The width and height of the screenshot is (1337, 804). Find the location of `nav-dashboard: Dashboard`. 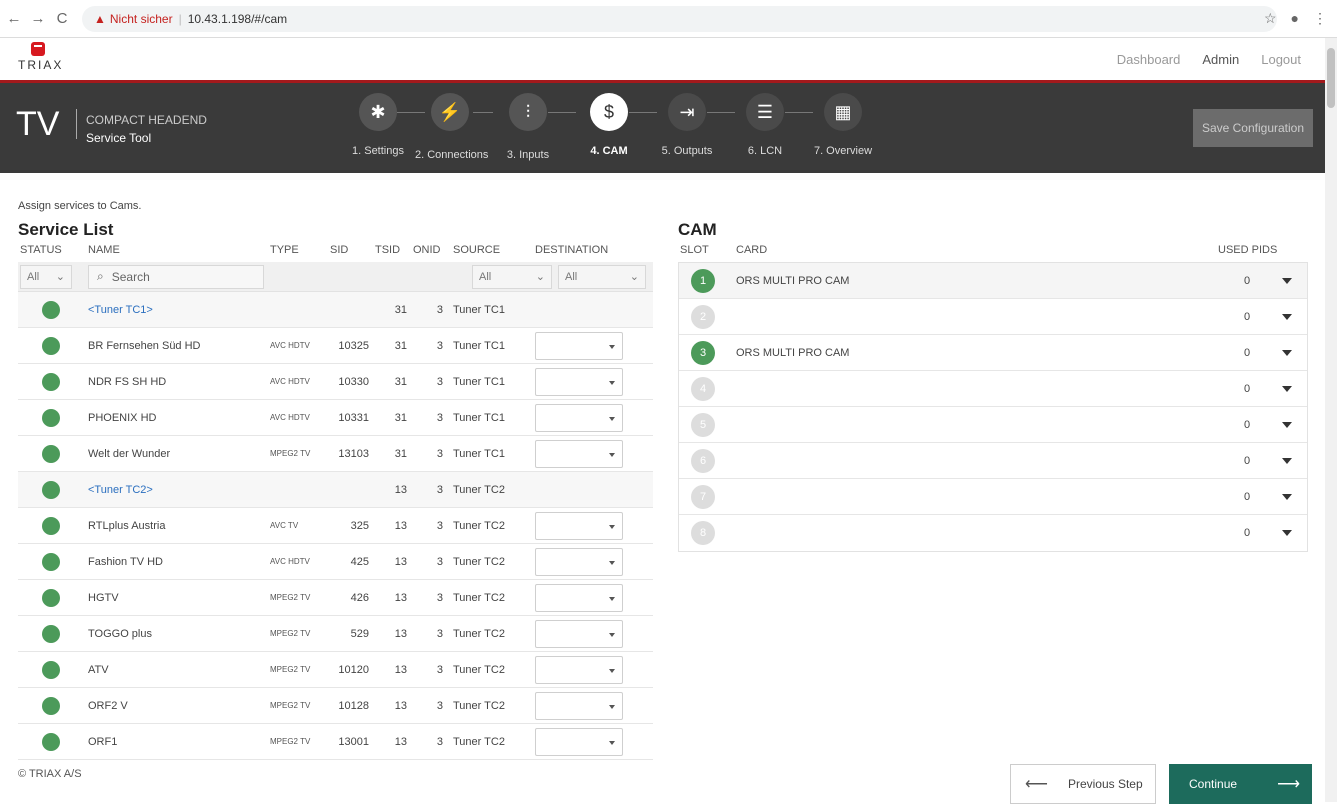

nav-dashboard: Dashboard is located at coordinates (1149, 59).